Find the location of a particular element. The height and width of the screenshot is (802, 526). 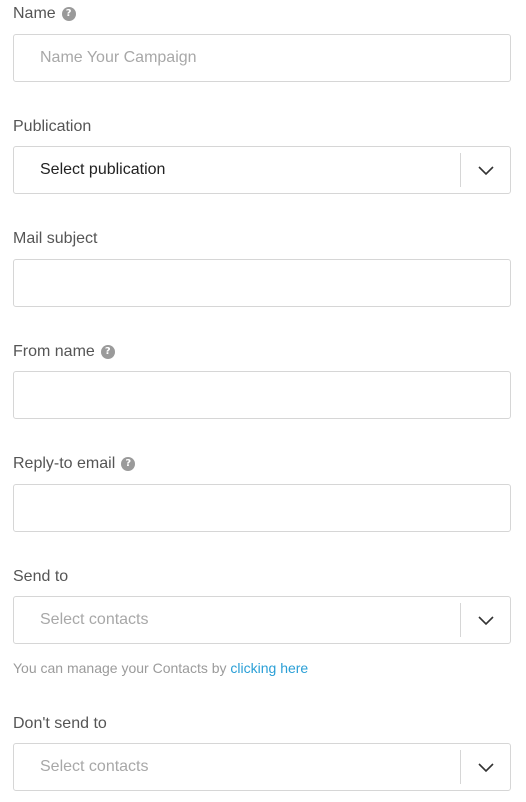

publication-select: Select publication is located at coordinates (262, 170).